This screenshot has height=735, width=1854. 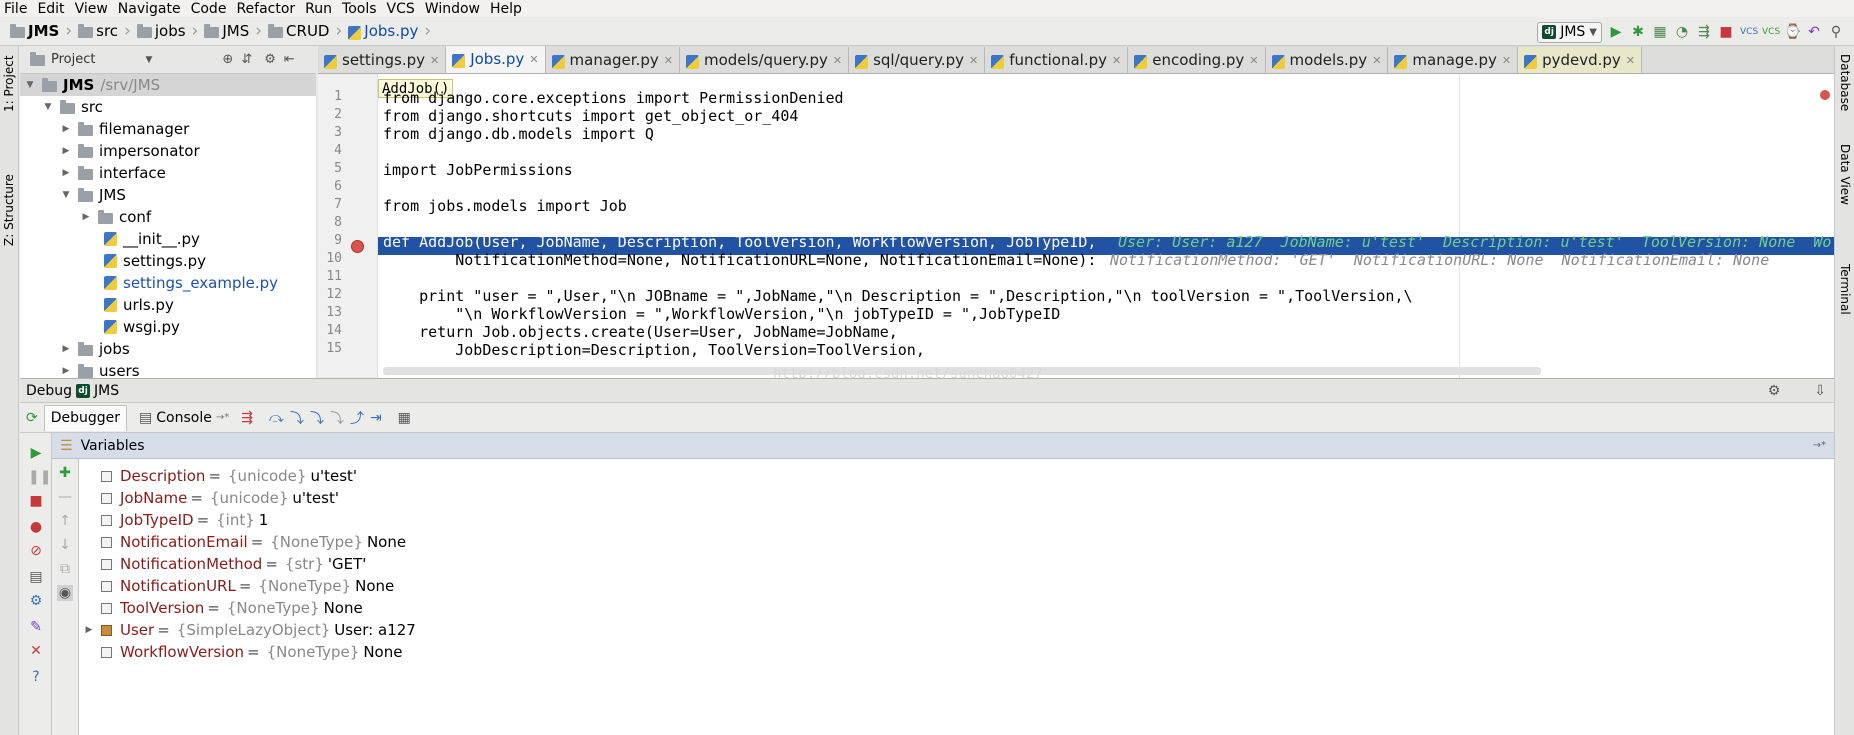 What do you see at coordinates (72, 107) in the screenshot?
I see `tree-item: ▼ src` at bounding box center [72, 107].